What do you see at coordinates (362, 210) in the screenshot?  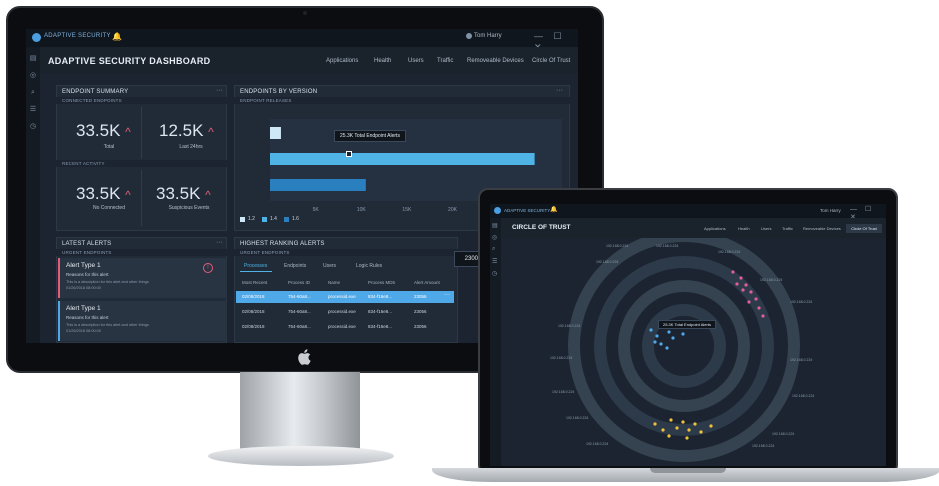 I see `x-tick-label: 10K` at bounding box center [362, 210].